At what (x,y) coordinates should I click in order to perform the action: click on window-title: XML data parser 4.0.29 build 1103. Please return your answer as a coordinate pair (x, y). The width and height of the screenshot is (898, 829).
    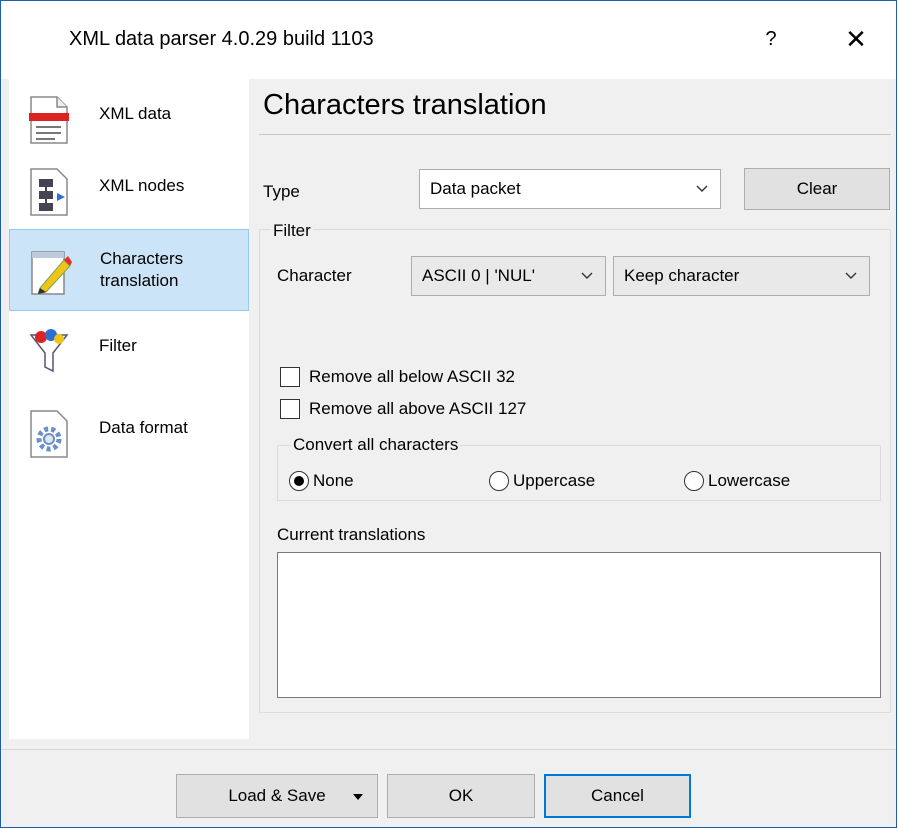
    Looking at the image, I should click on (221, 39).